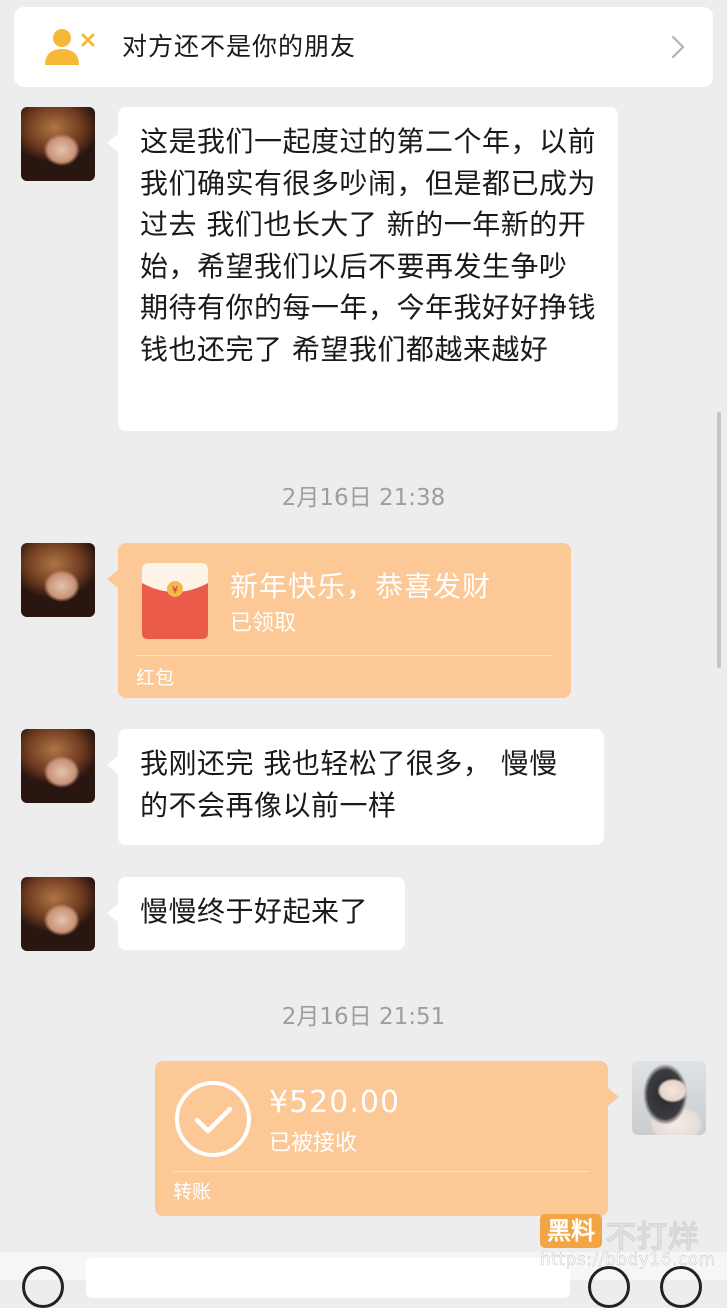 The image size is (727, 1308). I want to click on scrollbar, so click(719, 540).